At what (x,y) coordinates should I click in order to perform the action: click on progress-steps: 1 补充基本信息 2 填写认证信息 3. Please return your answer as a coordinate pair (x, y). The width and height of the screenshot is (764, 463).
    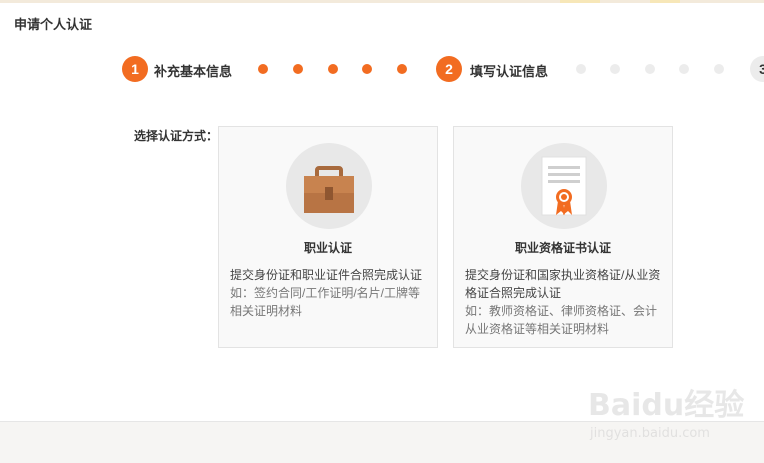
    Looking at the image, I should click on (382, 70).